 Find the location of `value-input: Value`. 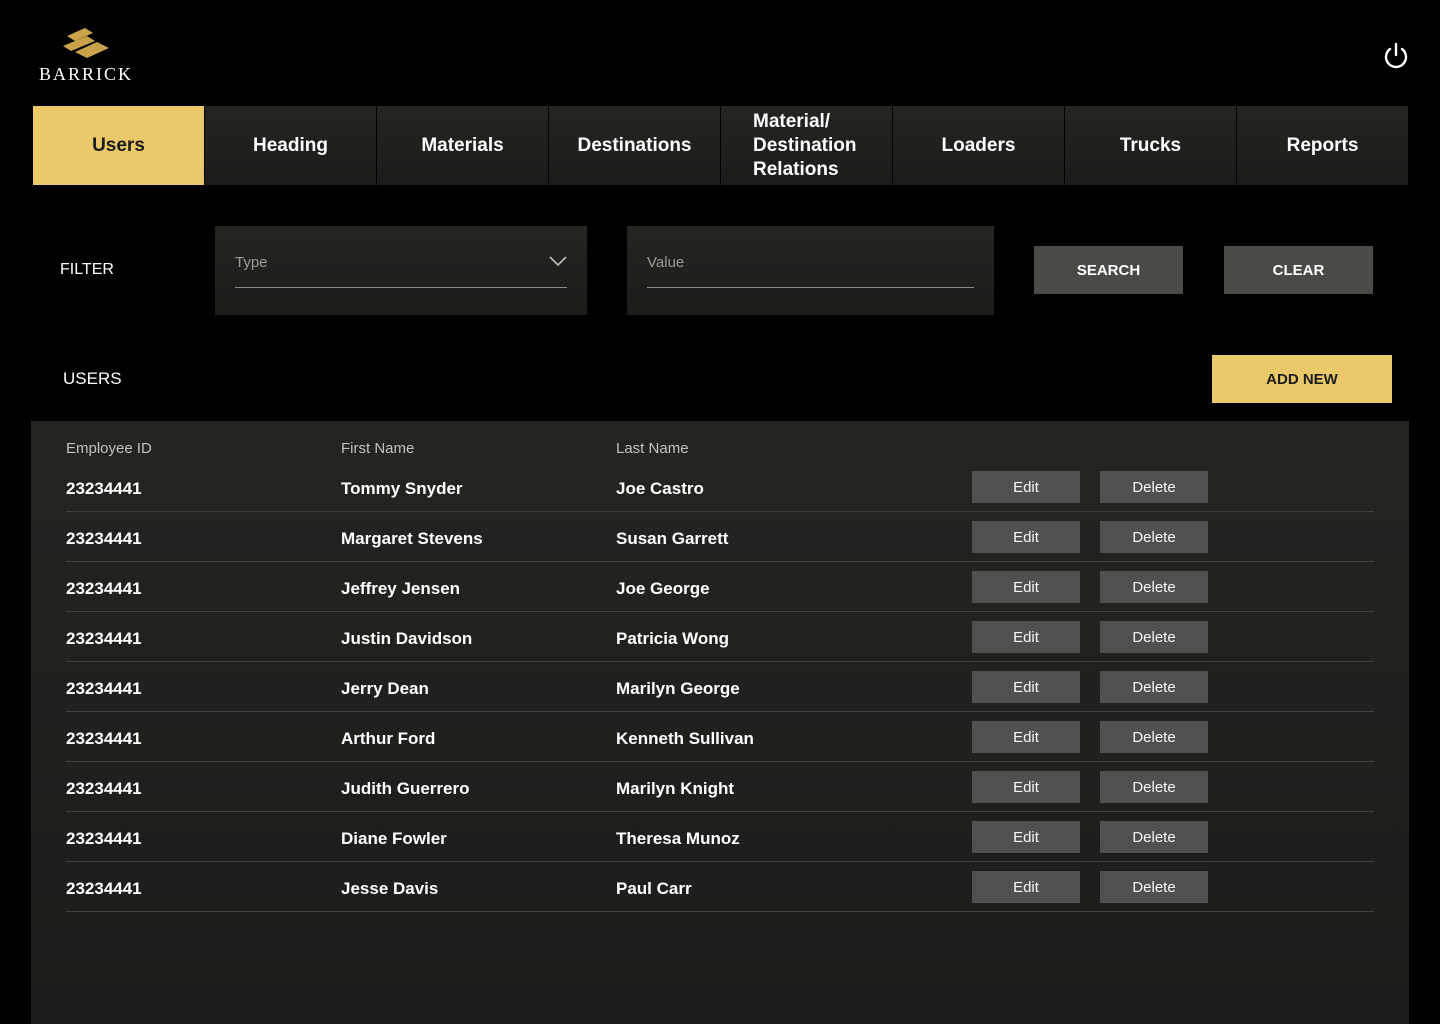

value-input: Value is located at coordinates (810, 270).